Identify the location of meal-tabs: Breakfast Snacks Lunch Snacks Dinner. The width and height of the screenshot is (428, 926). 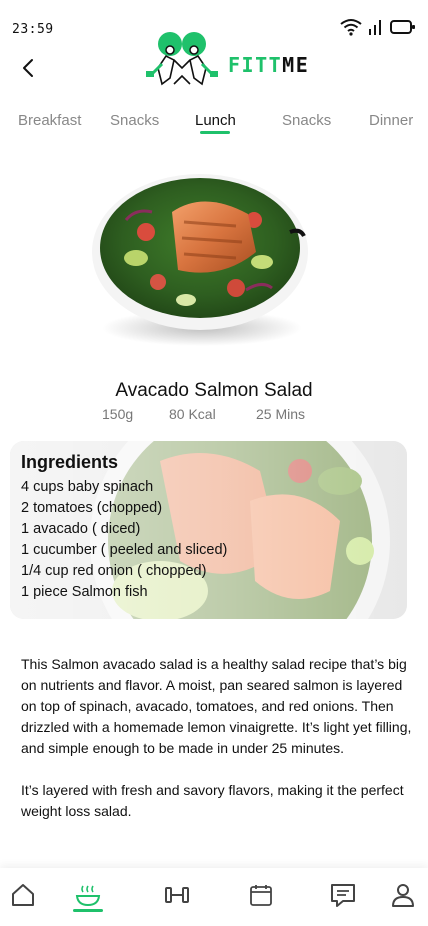
(214, 125).